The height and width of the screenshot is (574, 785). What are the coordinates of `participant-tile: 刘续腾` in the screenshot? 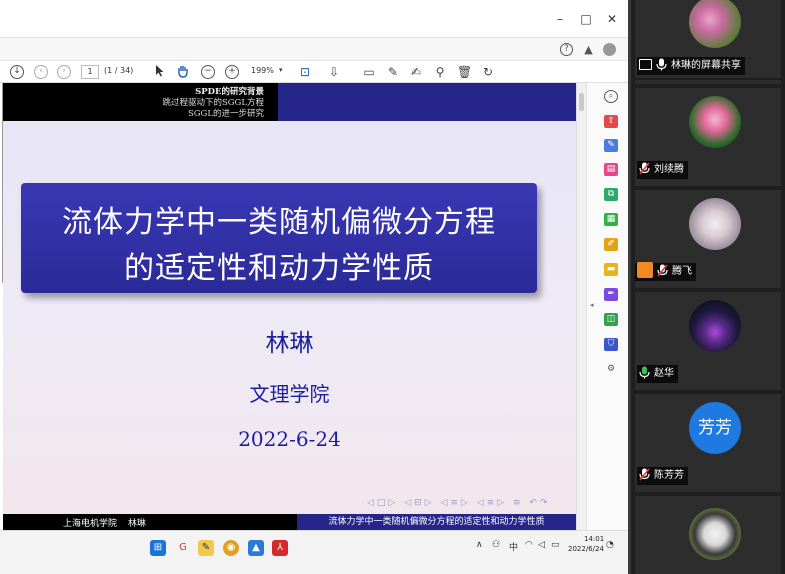 It's located at (708, 135).